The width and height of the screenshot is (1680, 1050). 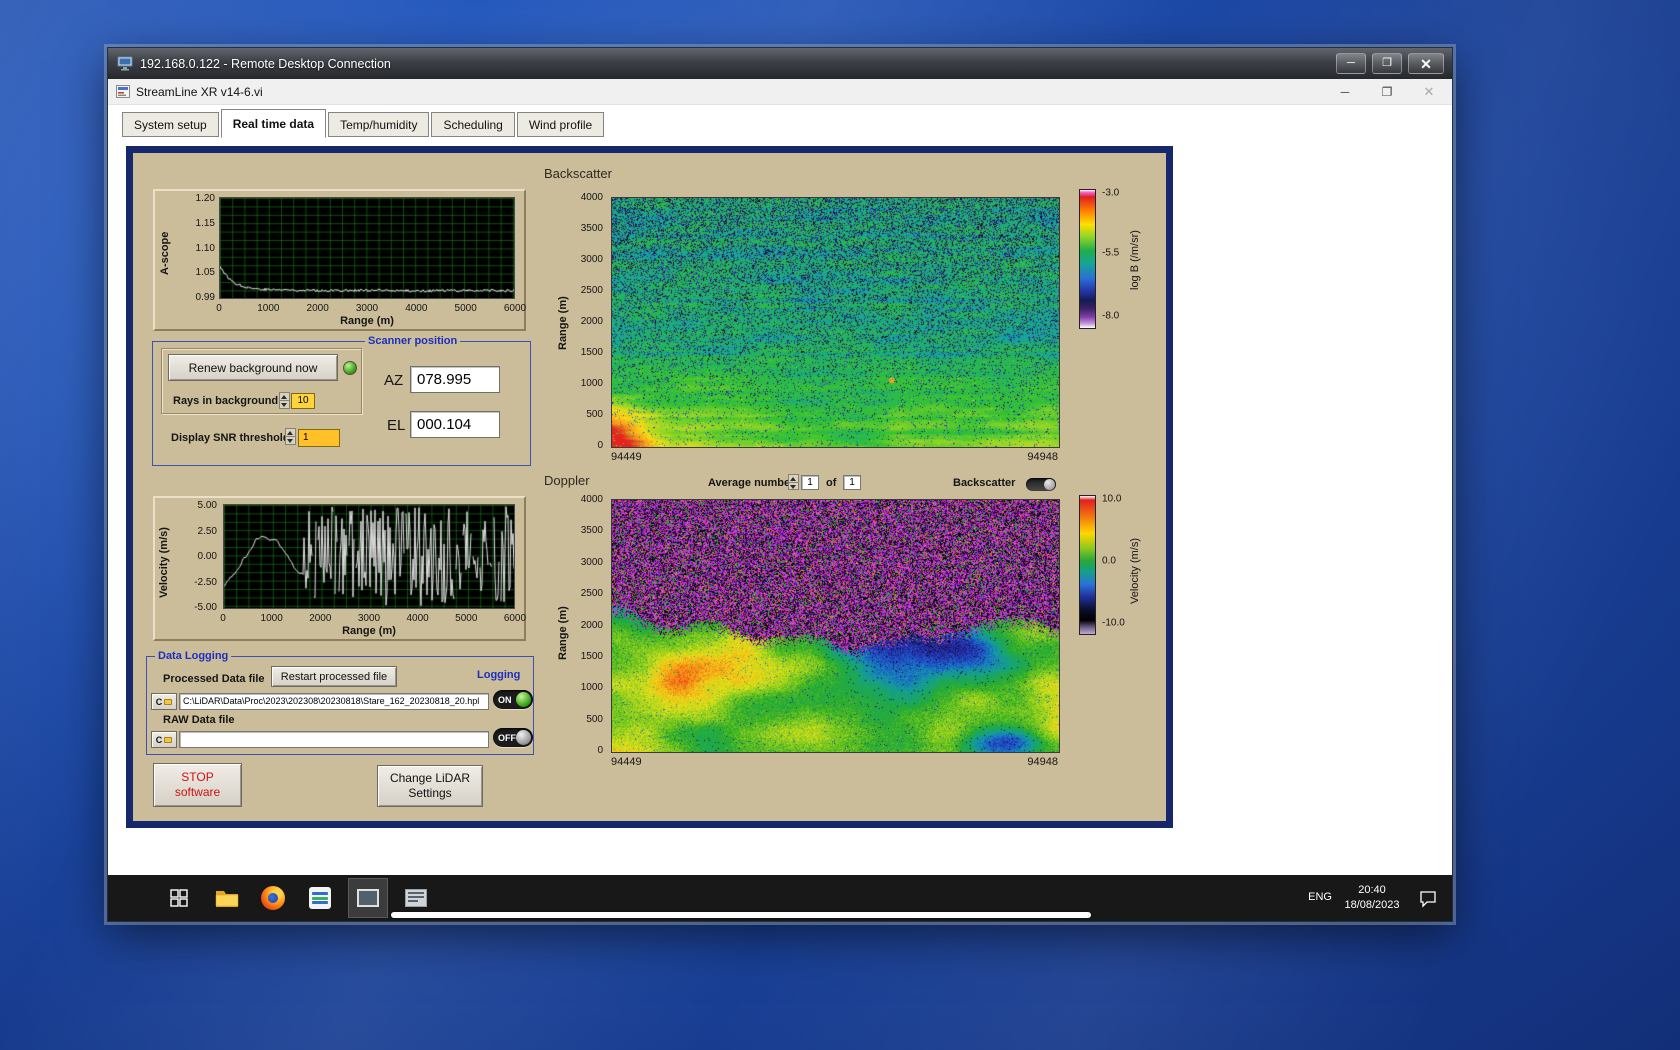 I want to click on raw-data-file-path, so click(x=334, y=739).